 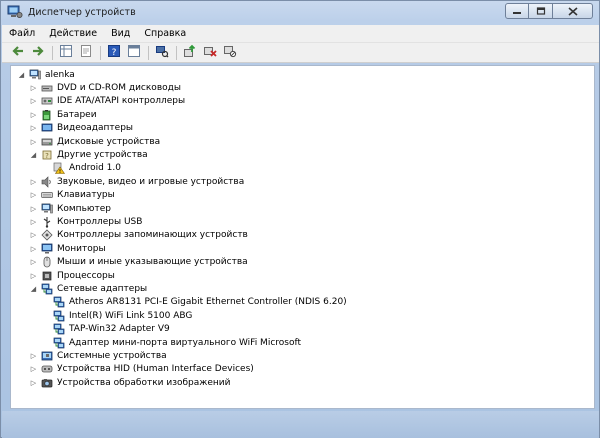 I want to click on tree-item-label: Звуковые, видео и игровые устройства, so click(x=151, y=181).